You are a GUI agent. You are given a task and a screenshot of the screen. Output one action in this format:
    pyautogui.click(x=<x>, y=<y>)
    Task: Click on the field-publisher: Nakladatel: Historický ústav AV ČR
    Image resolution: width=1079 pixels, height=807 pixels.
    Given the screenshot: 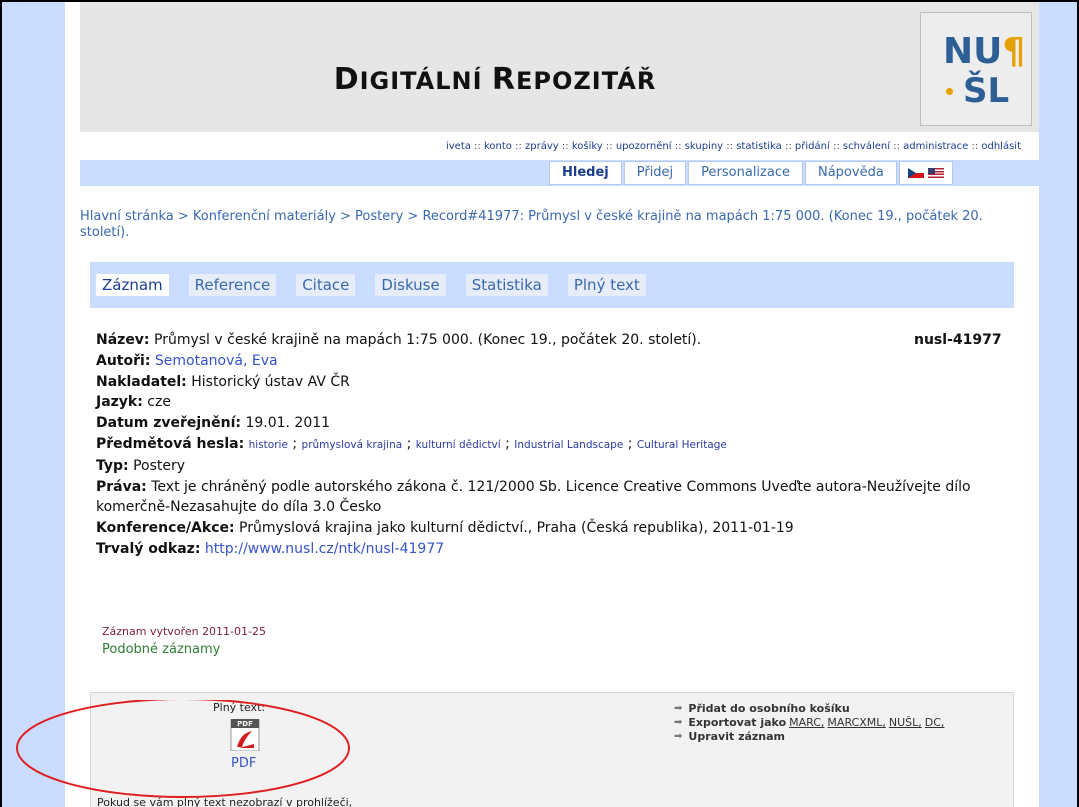 What is the action you would take?
    pyautogui.click(x=223, y=381)
    